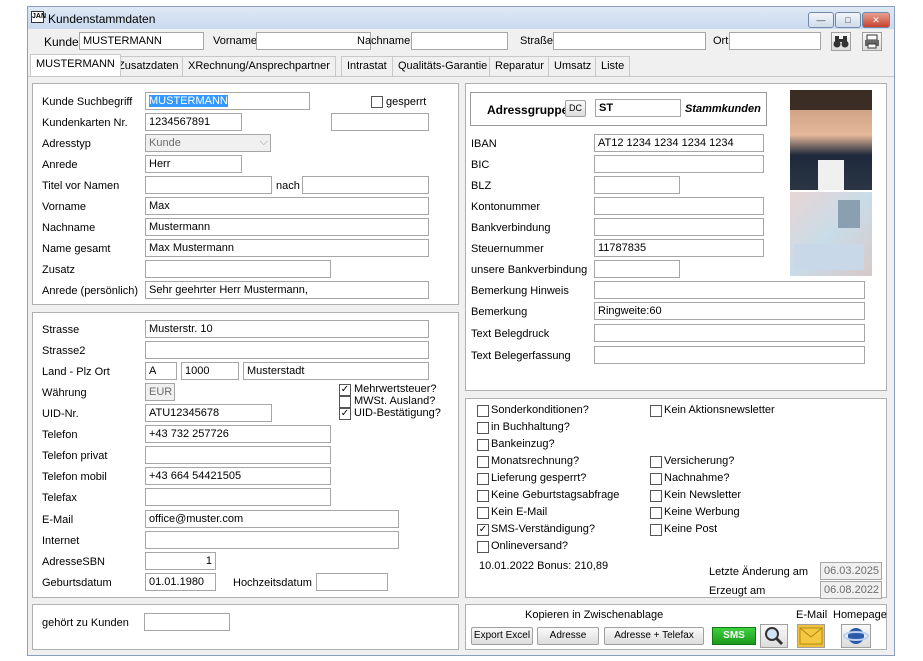  I want to click on close-button: ✕, so click(876, 20).